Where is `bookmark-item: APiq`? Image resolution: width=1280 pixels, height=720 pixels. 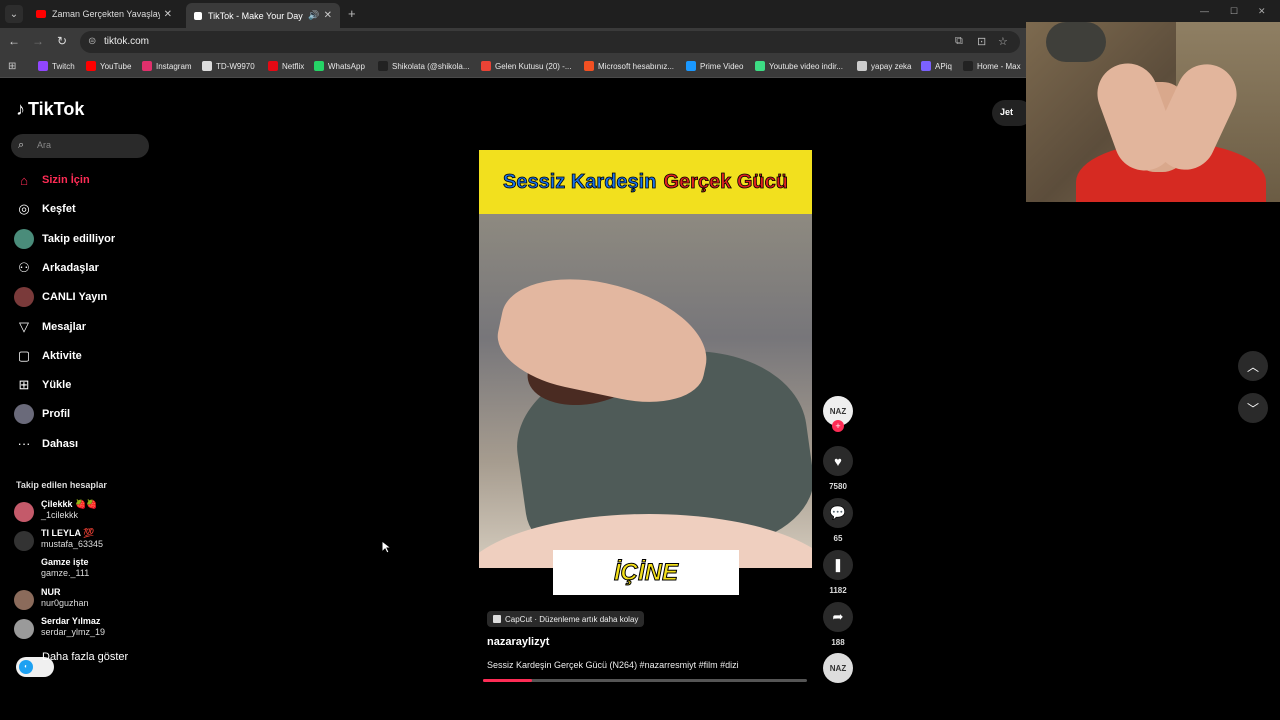 bookmark-item: APiq is located at coordinates (936, 66).